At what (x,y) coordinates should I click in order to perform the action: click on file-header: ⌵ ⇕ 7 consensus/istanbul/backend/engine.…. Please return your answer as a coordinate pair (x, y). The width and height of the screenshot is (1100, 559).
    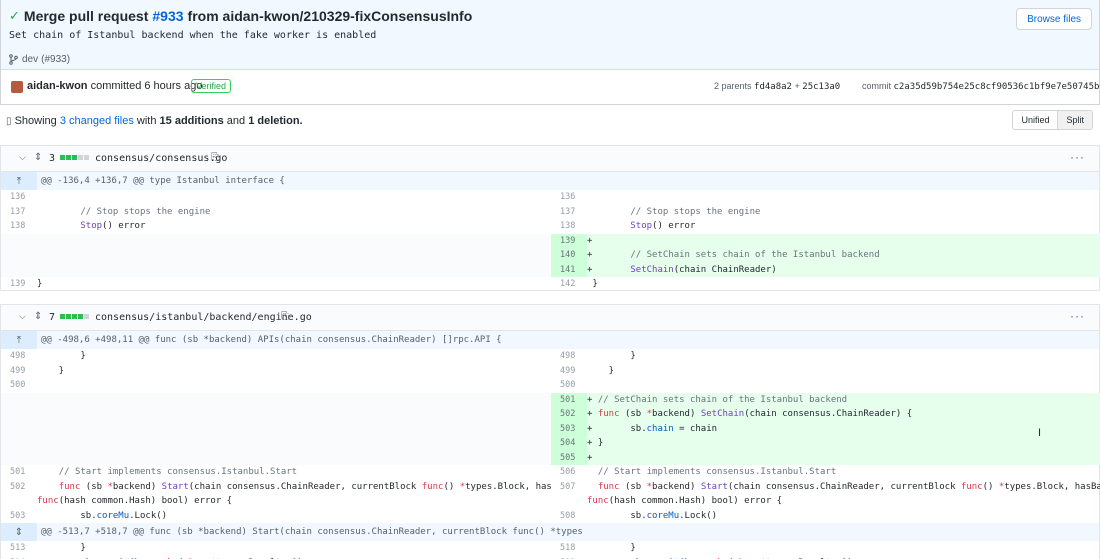
    Looking at the image, I should click on (550, 318).